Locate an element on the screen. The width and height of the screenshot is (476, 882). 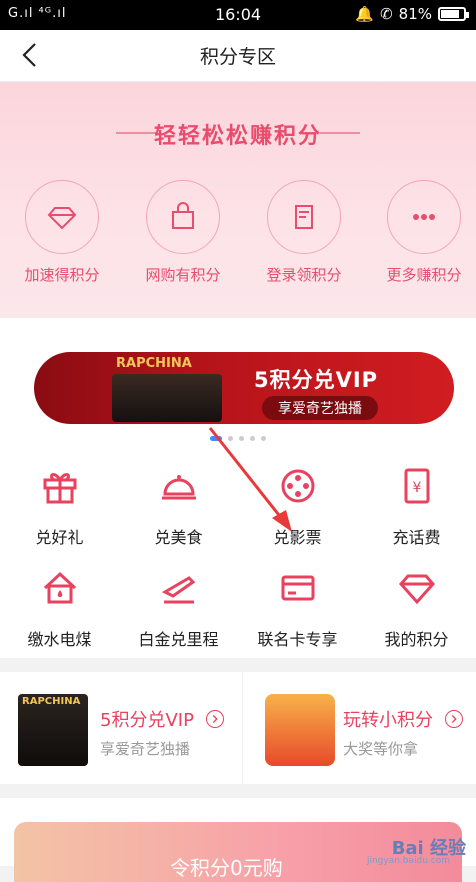
grid-item-my-points: 我的积分 is located at coordinates (416, 604).